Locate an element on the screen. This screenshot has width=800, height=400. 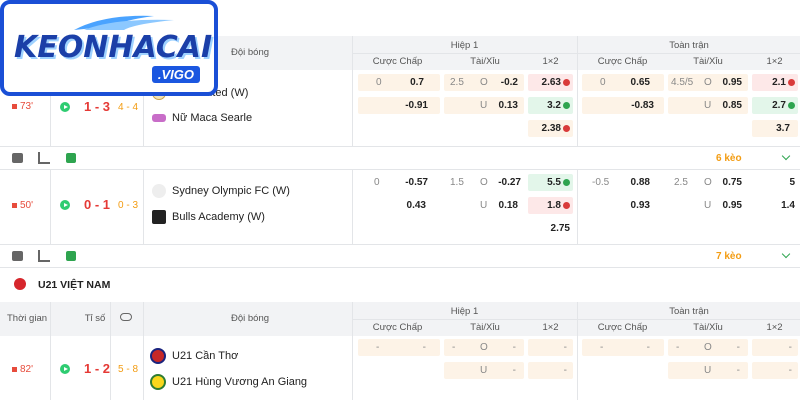
vietnam-flag-icon is located at coordinates (20, 284).